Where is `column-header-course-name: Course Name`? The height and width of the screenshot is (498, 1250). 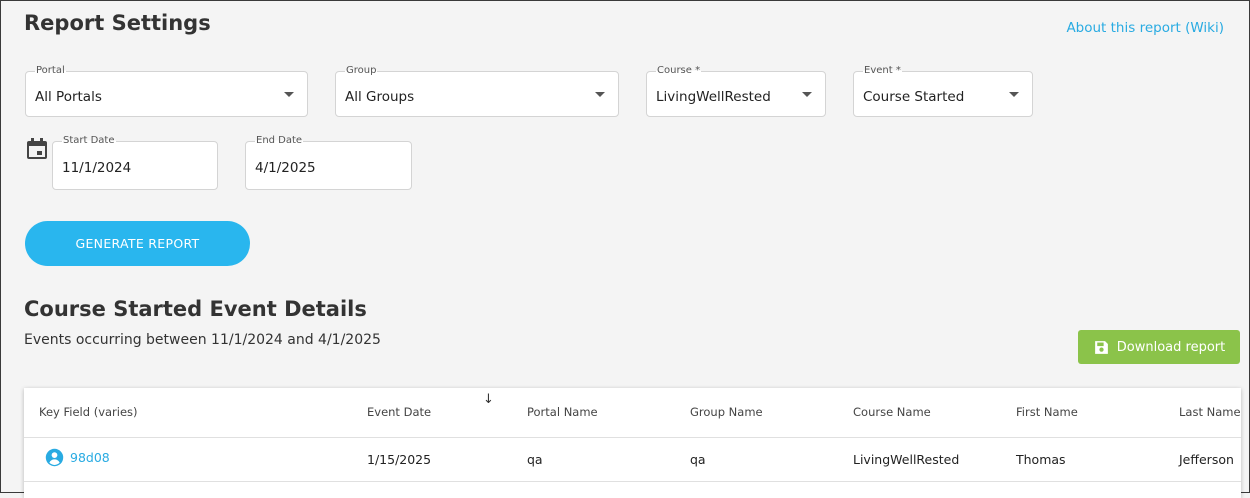
column-header-course-name: Course Name is located at coordinates (892, 412).